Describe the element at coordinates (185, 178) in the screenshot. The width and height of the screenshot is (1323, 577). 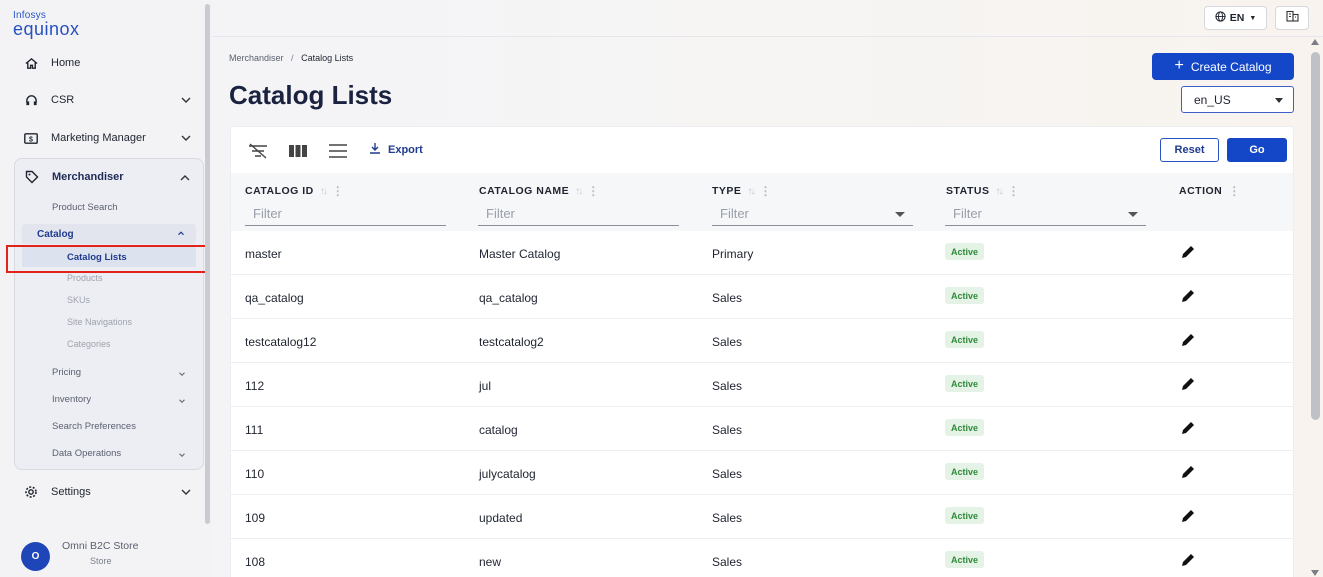
I see `chevron-up-icon` at that location.